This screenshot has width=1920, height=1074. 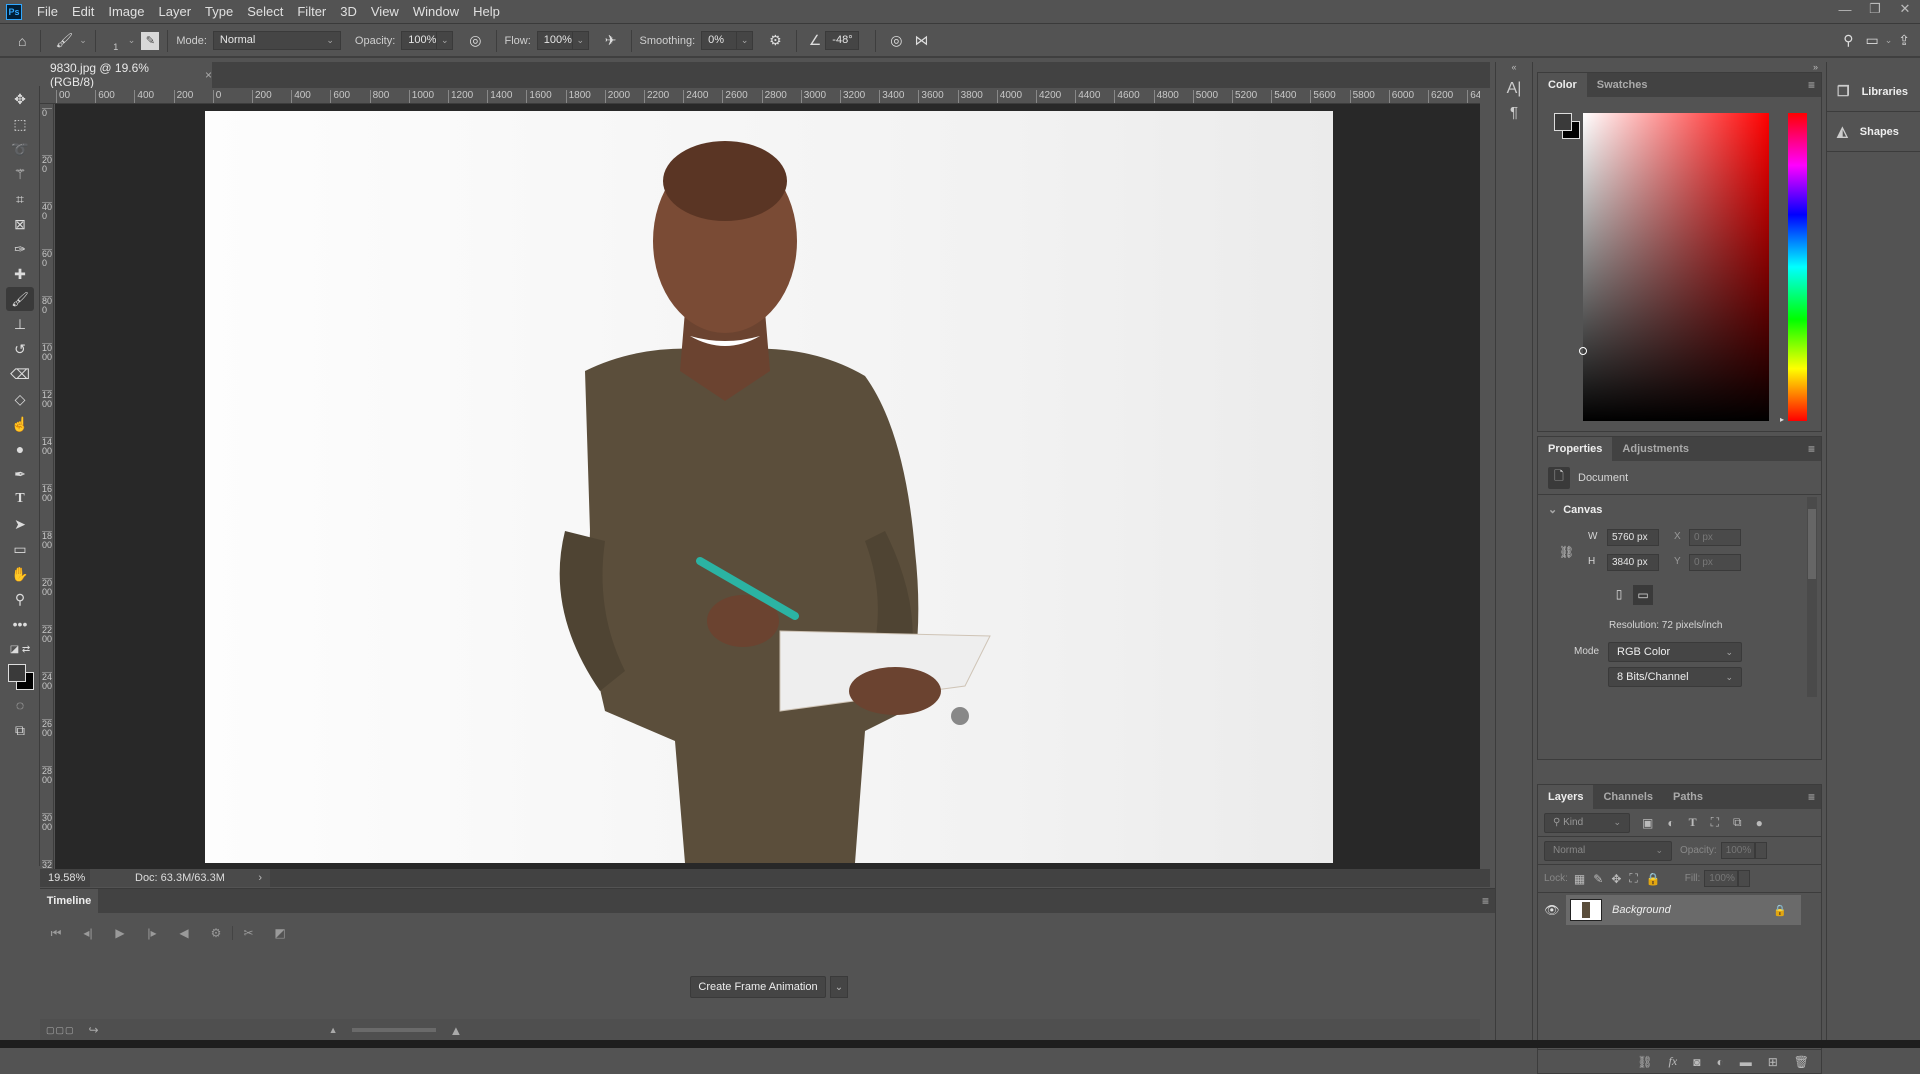 What do you see at coordinates (88, 933) in the screenshot?
I see `previous-frame-icon: ◂|` at bounding box center [88, 933].